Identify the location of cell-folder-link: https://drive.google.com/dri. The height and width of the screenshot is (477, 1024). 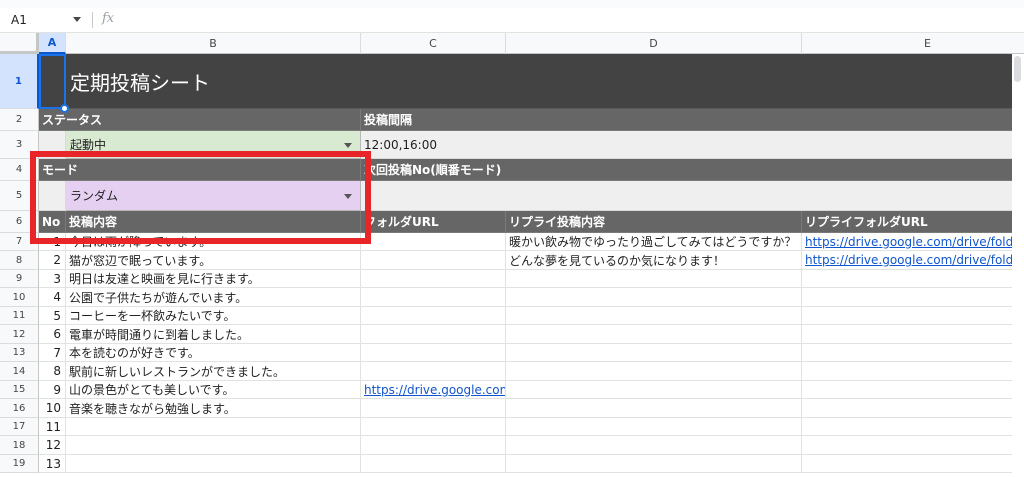
(433, 390).